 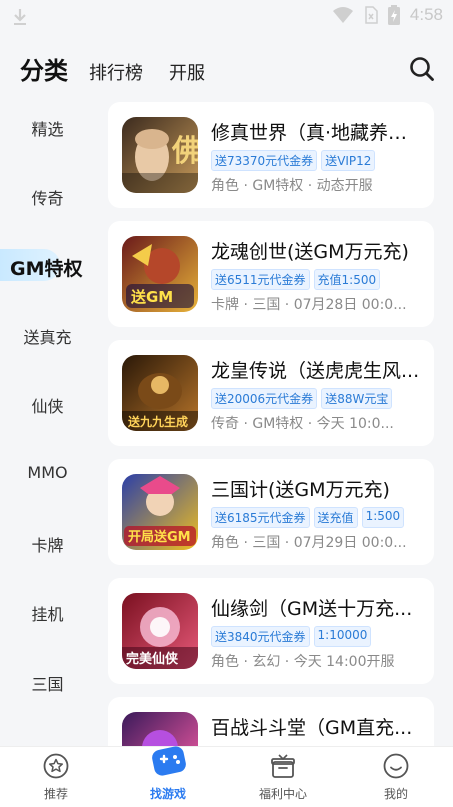 I want to click on game-tags: 送3840元代金券 1:10000, so click(x=291, y=636).